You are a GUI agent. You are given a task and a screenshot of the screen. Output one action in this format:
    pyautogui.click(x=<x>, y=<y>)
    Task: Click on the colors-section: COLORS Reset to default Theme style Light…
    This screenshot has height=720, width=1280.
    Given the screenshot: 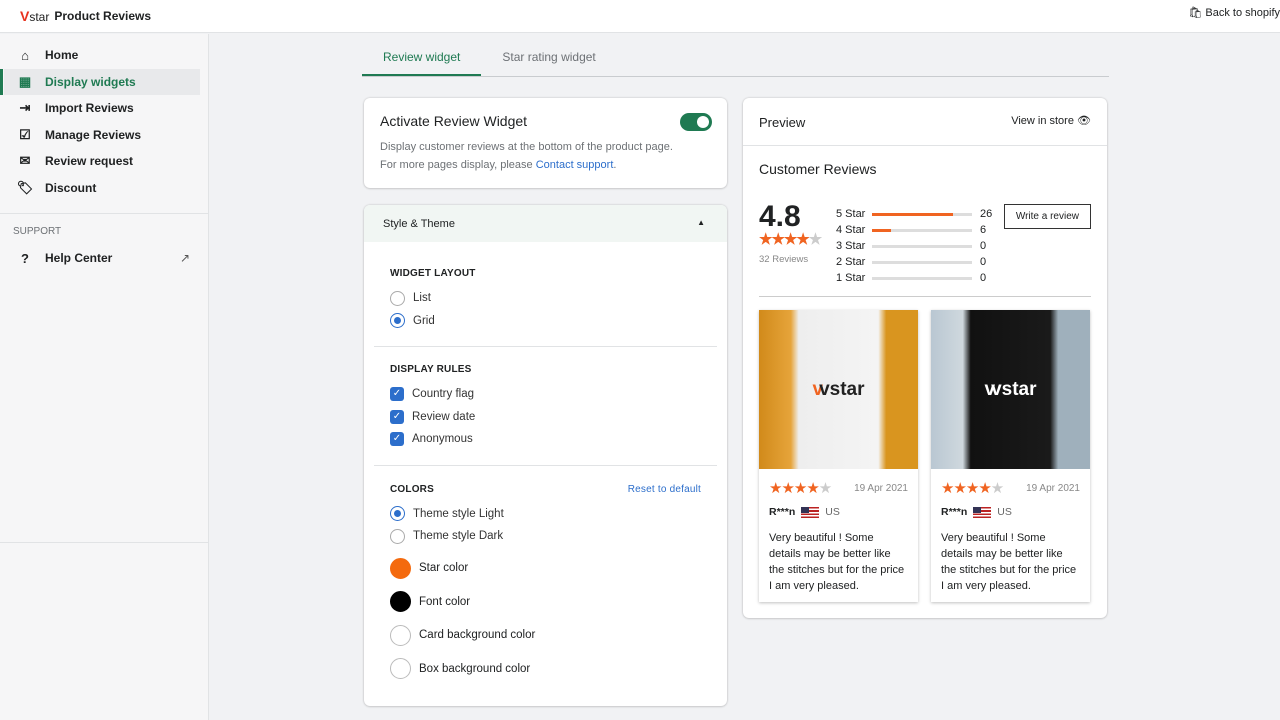 What is the action you would take?
    pyautogui.click(x=545, y=585)
    